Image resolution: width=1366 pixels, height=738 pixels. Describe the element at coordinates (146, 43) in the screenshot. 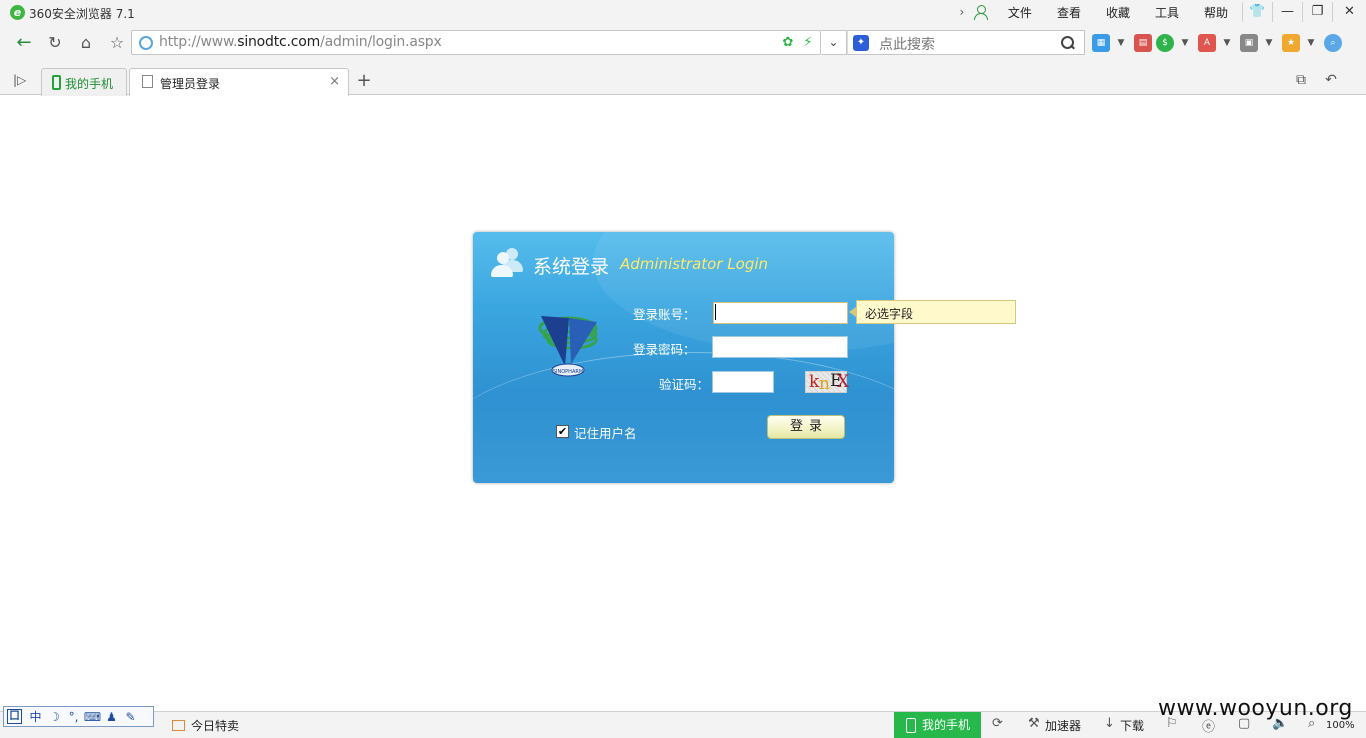

I see `globe-icon` at that location.